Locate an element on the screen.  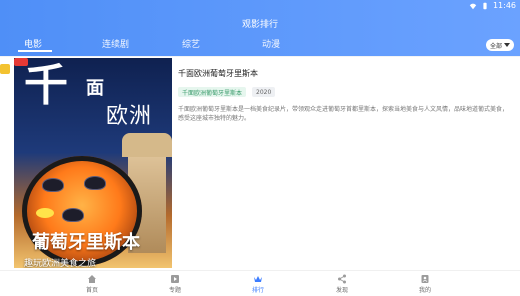
category-tabs: 电影 连续剧 综艺 动漫 is located at coordinates (220, 45).